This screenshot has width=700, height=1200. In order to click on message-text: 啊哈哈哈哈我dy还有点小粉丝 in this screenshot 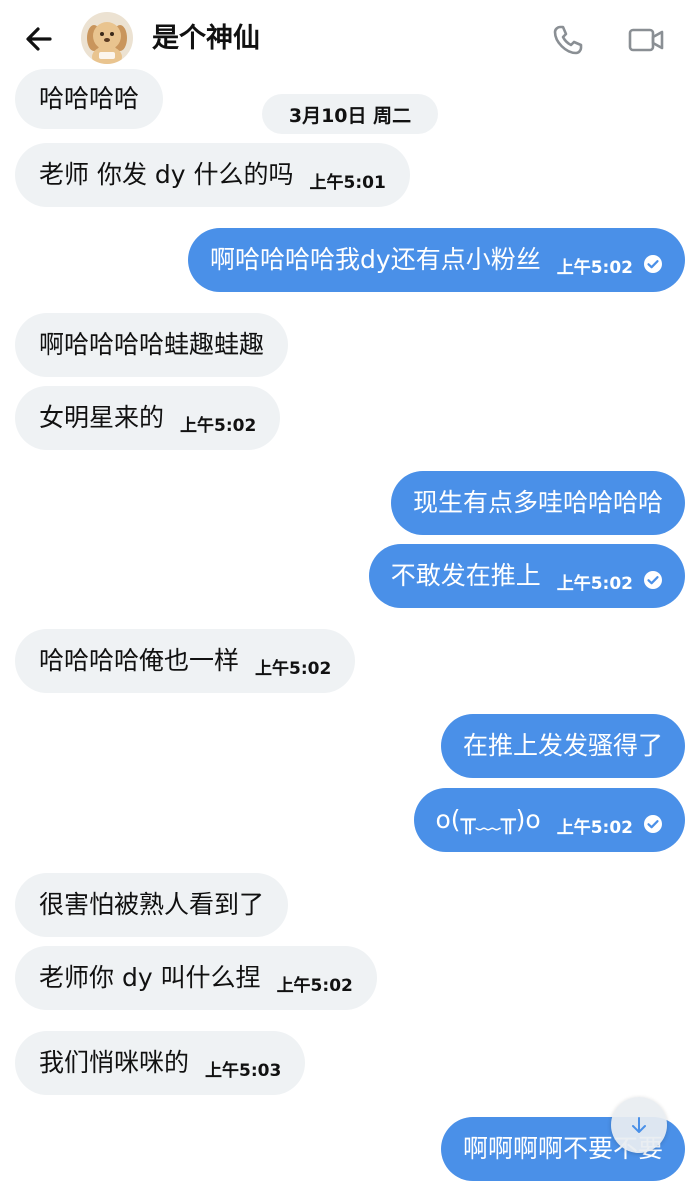, I will do `click(375, 259)`.